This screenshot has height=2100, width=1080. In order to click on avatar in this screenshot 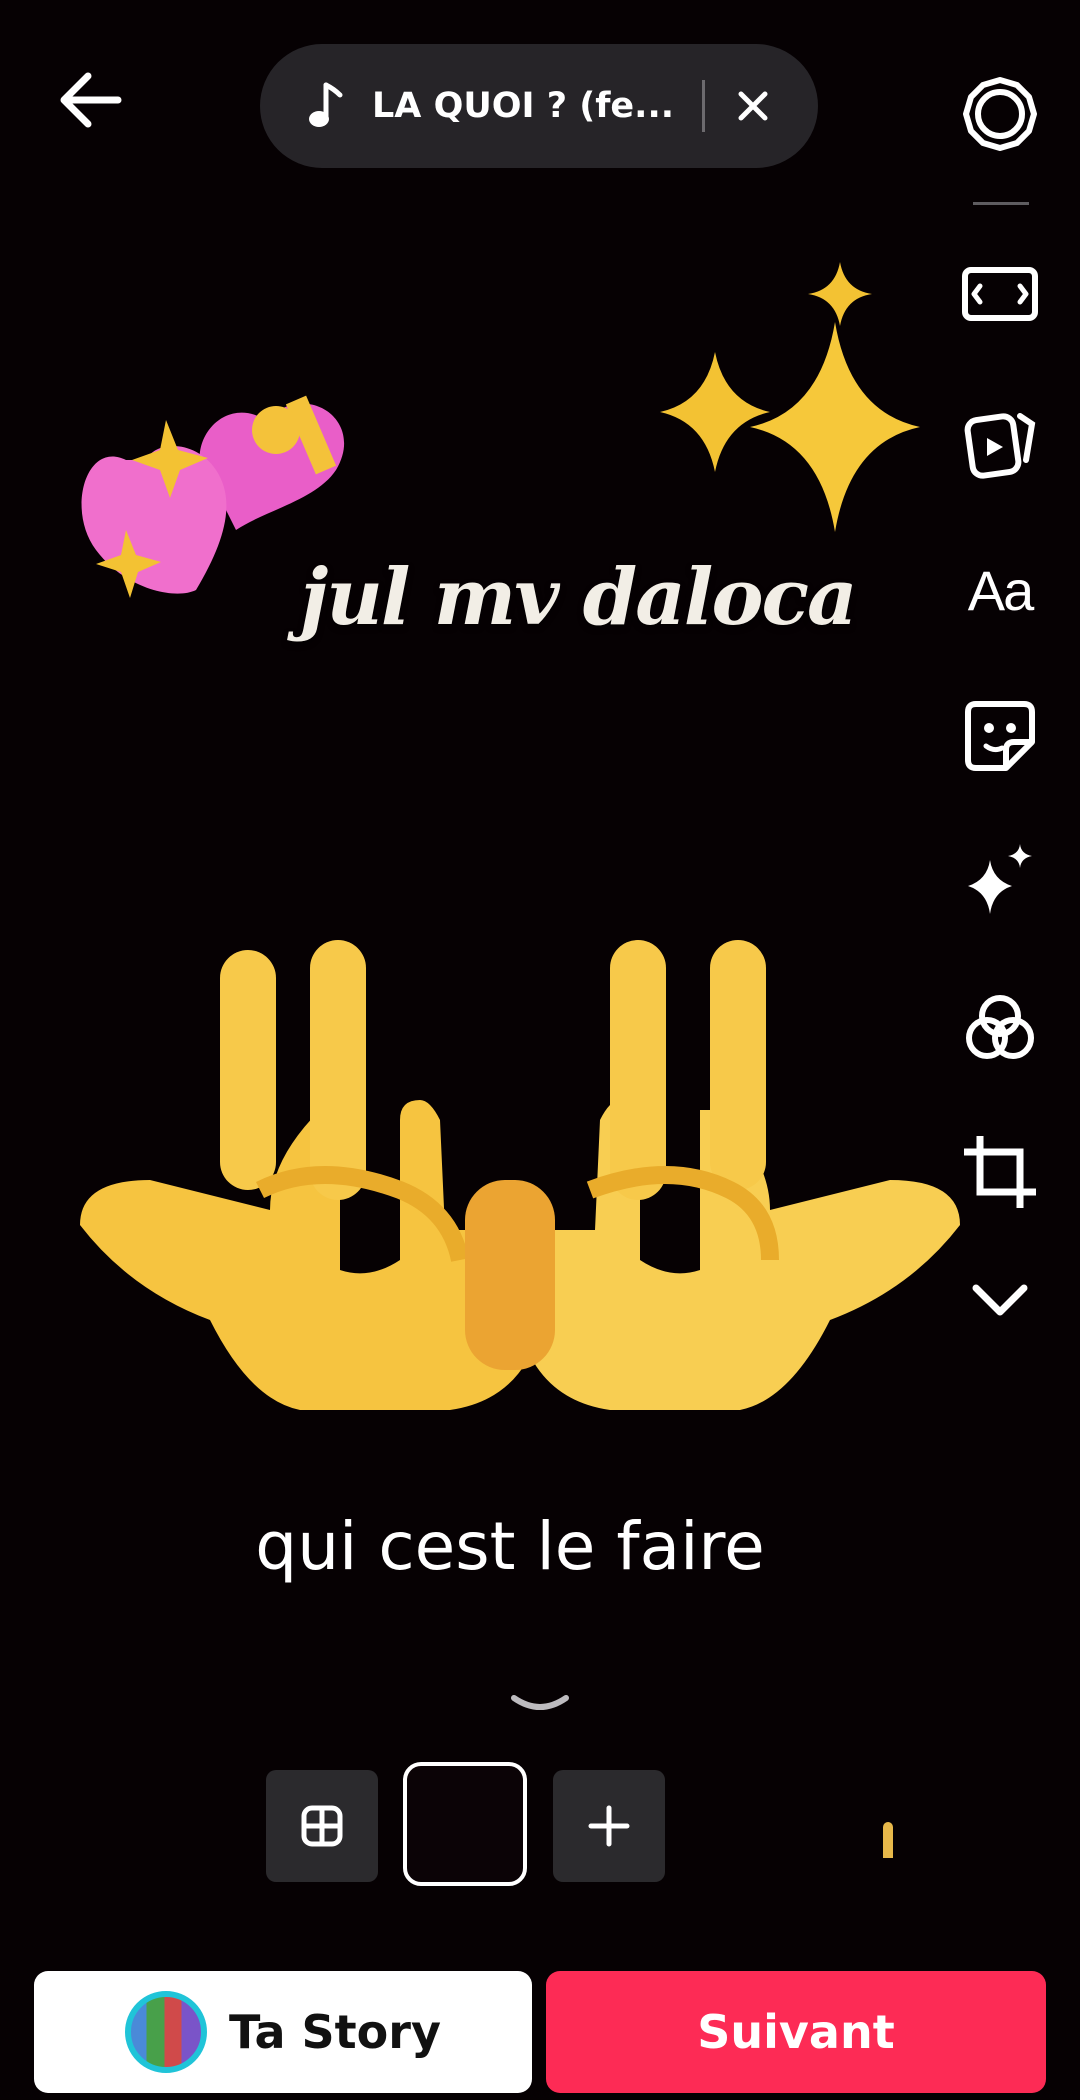, I will do `click(166, 2032)`.